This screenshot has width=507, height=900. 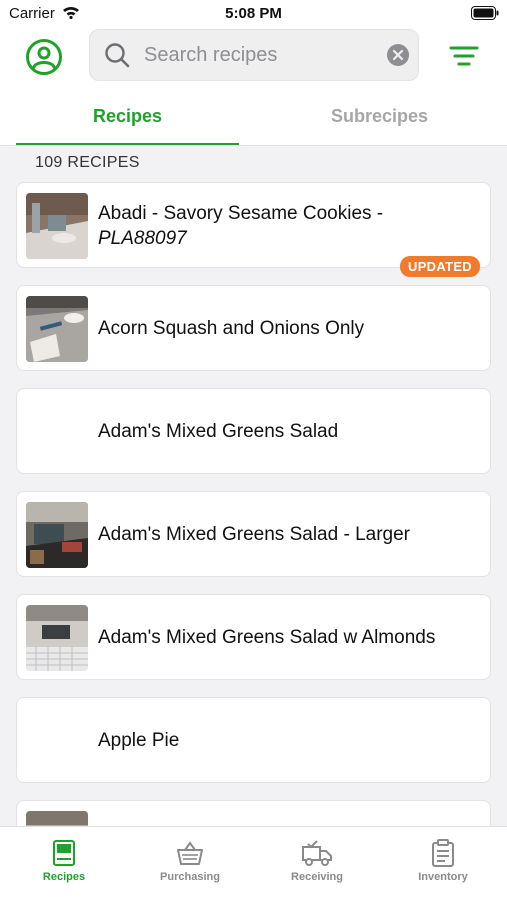 What do you see at coordinates (190, 853) in the screenshot?
I see `basket-icon` at bounding box center [190, 853].